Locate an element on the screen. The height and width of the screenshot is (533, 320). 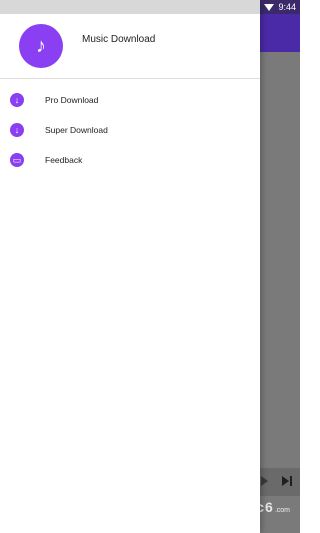
drawer-status-strip is located at coordinates (130, 7).